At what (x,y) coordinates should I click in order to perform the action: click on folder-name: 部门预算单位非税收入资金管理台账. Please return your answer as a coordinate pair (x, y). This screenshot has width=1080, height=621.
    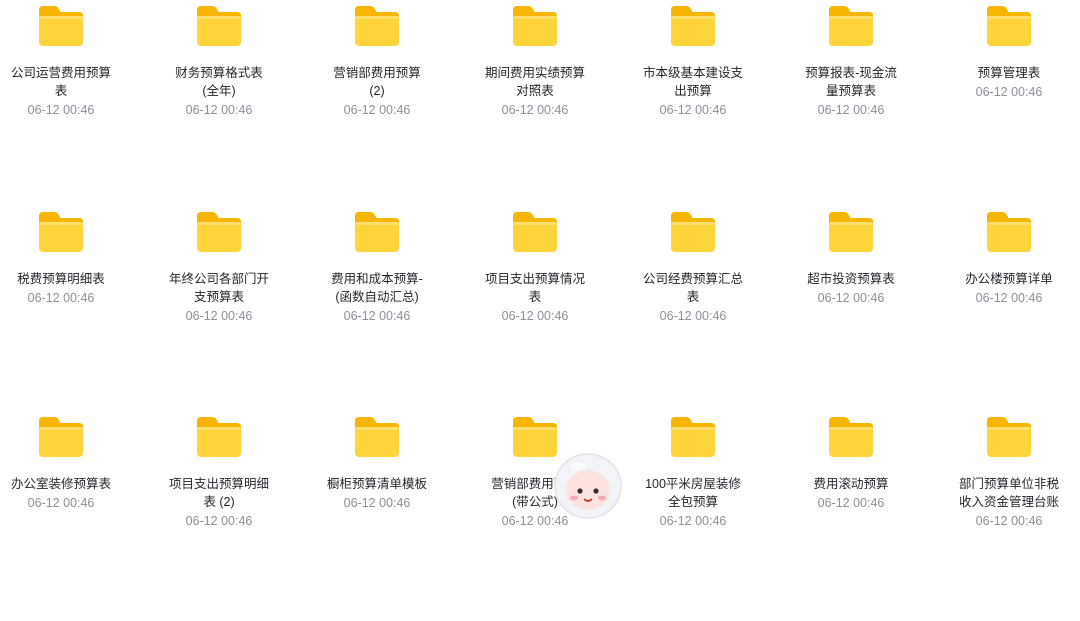
    Looking at the image, I should click on (1009, 493).